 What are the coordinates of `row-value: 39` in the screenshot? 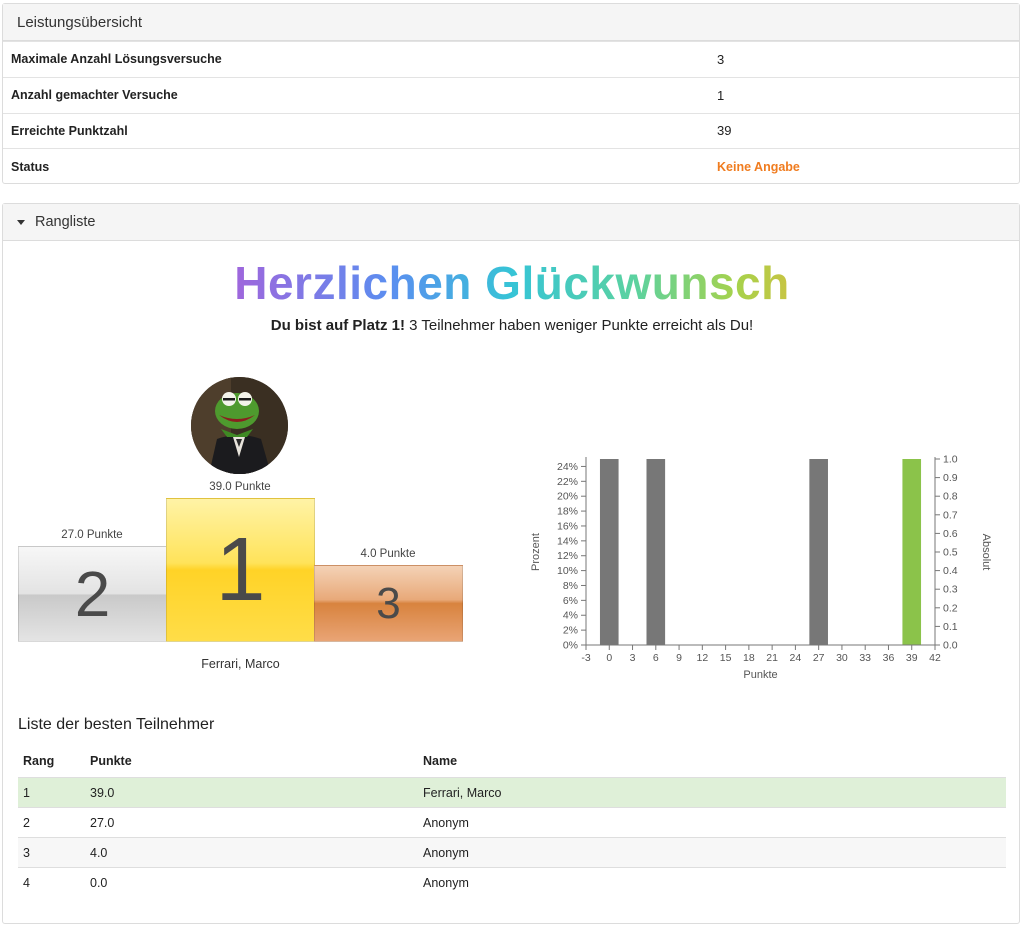 It's located at (724, 131).